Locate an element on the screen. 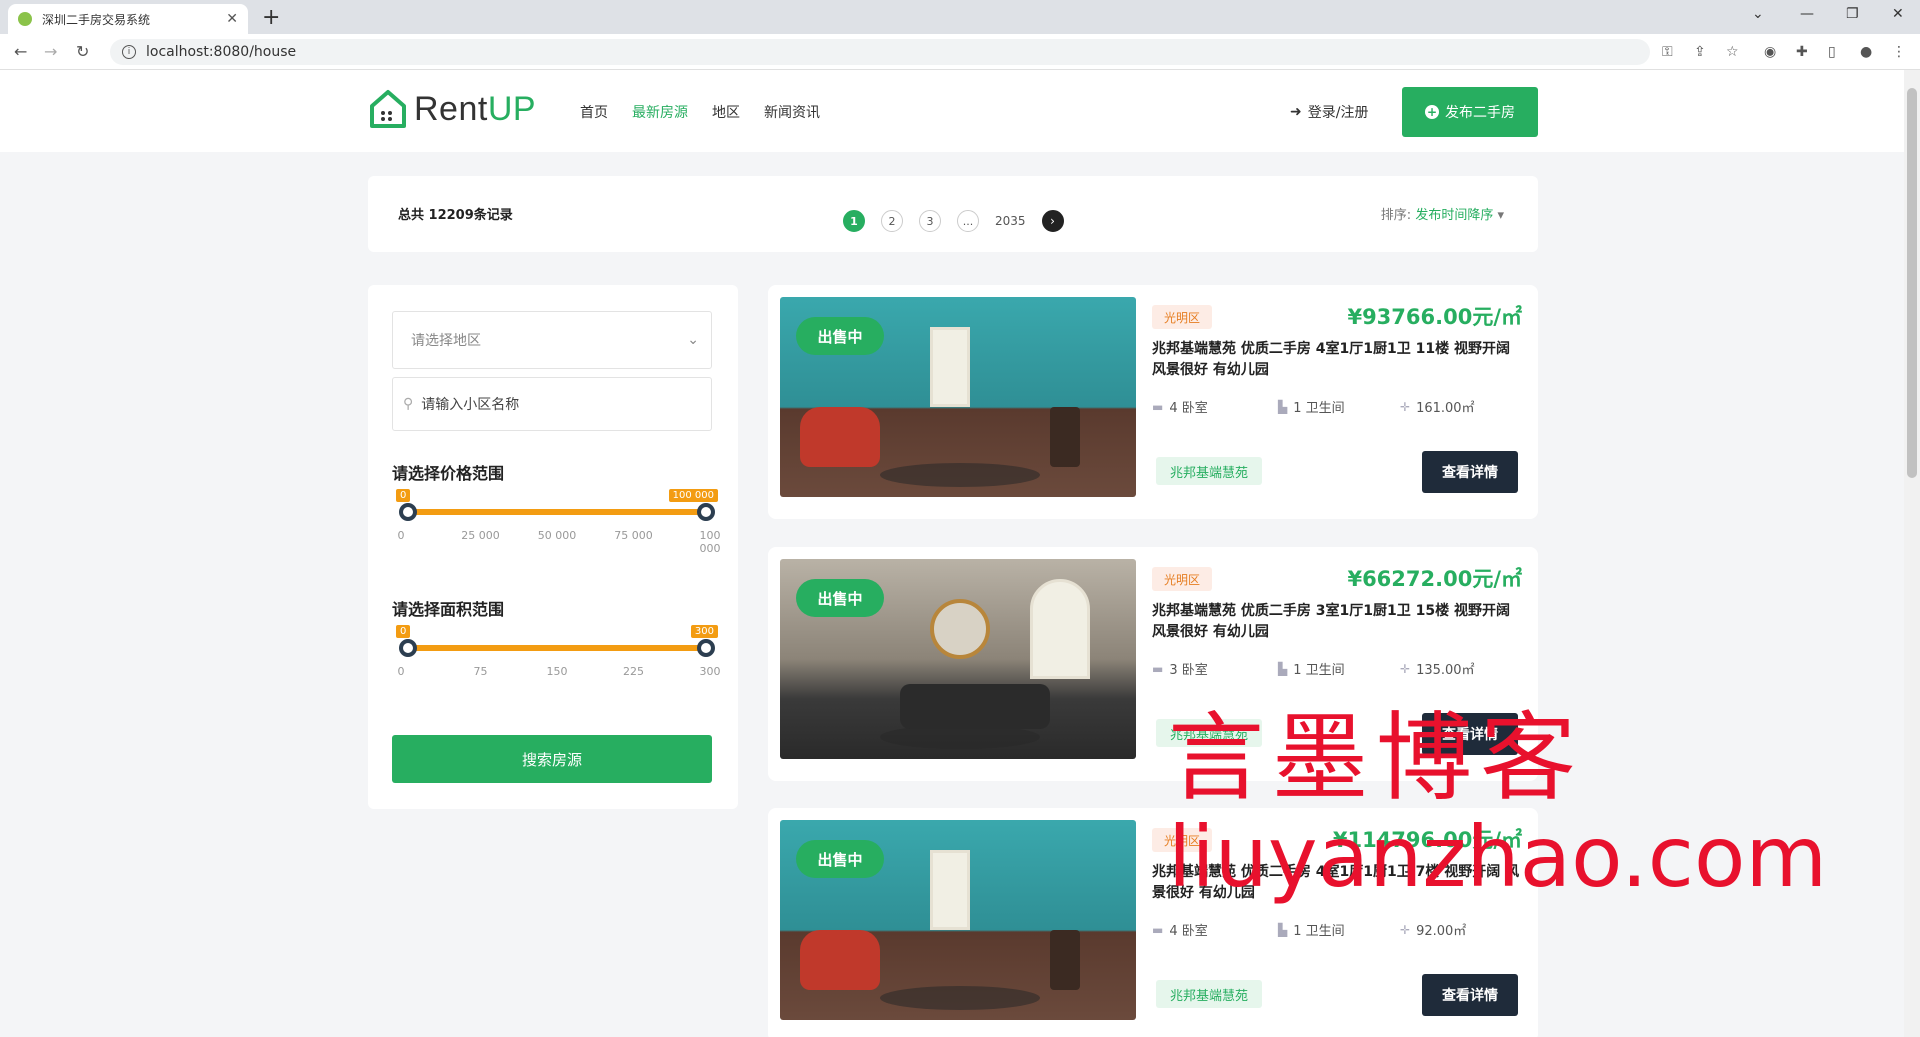 The image size is (1920, 1037). area: 135.00㎡ is located at coordinates (1445, 670).